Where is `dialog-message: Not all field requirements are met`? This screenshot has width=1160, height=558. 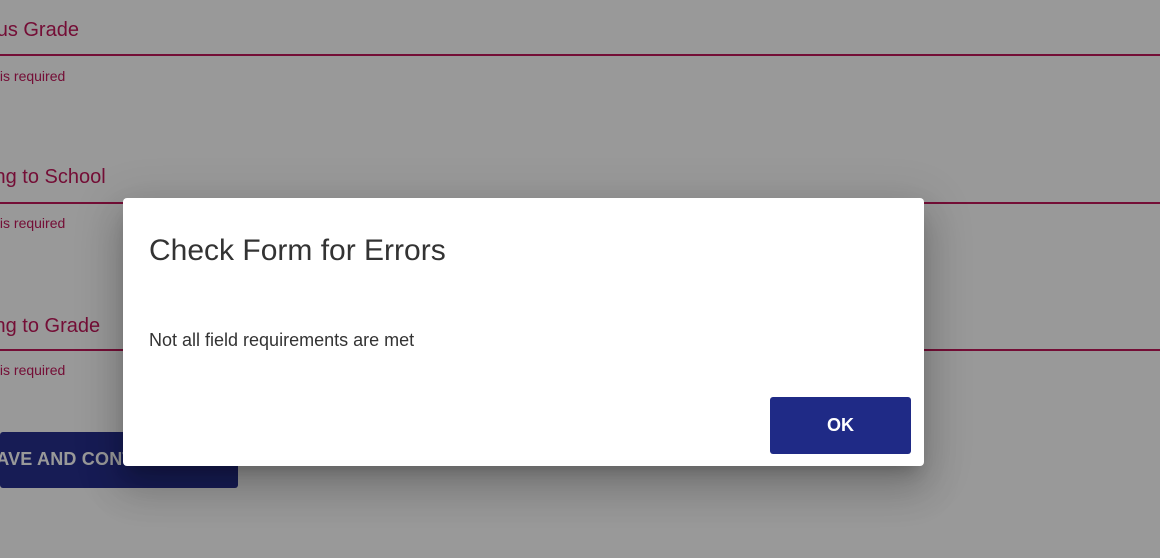 dialog-message: Not all field requirements are met is located at coordinates (282, 340).